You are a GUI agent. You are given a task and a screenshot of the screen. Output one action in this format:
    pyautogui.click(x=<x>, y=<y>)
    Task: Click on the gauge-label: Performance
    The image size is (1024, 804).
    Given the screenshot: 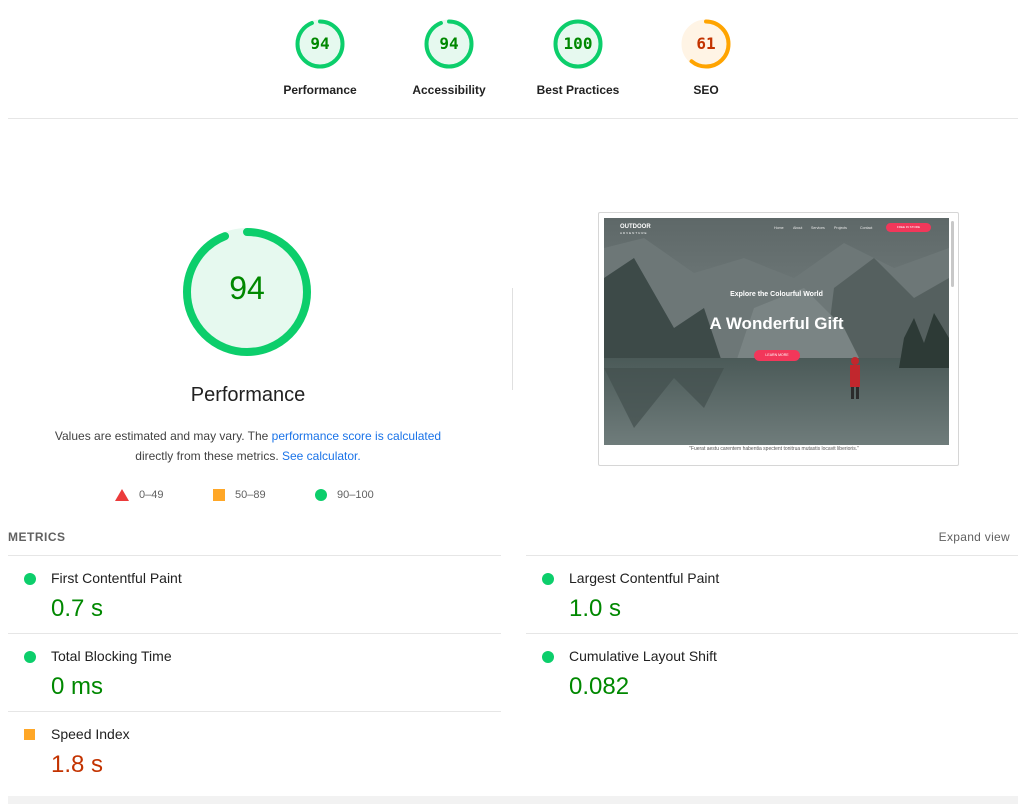 What is the action you would take?
    pyautogui.click(x=320, y=90)
    